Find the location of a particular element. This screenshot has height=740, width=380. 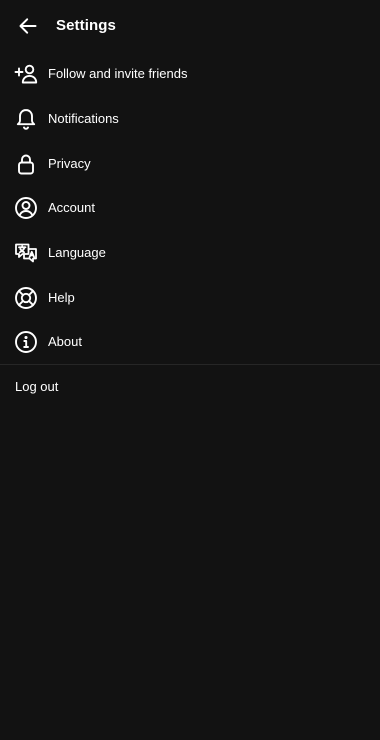

back-button is located at coordinates (28, 26).